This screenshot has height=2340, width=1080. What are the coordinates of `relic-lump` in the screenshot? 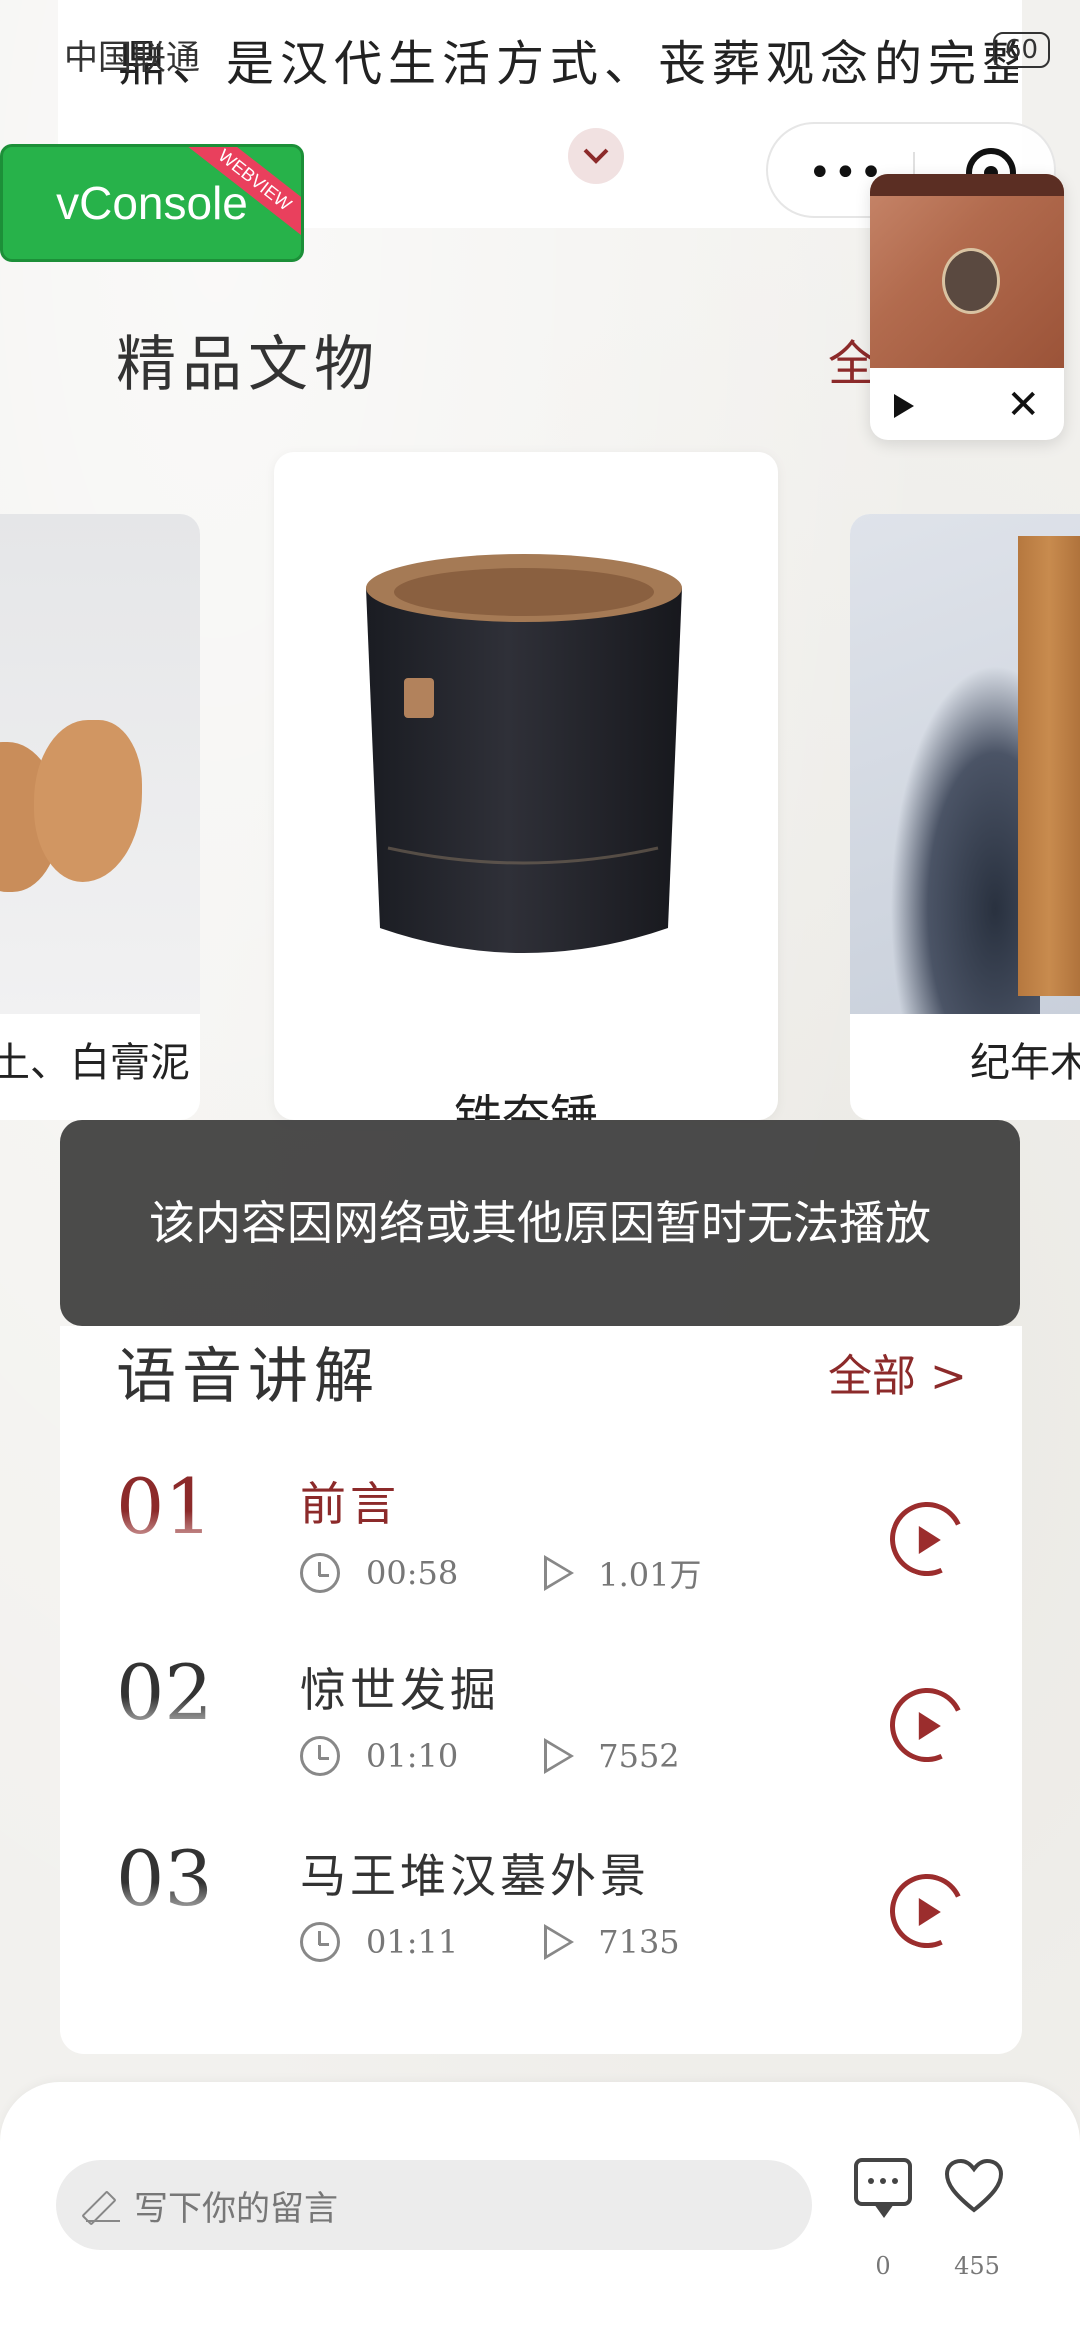 It's located at (88, 801).